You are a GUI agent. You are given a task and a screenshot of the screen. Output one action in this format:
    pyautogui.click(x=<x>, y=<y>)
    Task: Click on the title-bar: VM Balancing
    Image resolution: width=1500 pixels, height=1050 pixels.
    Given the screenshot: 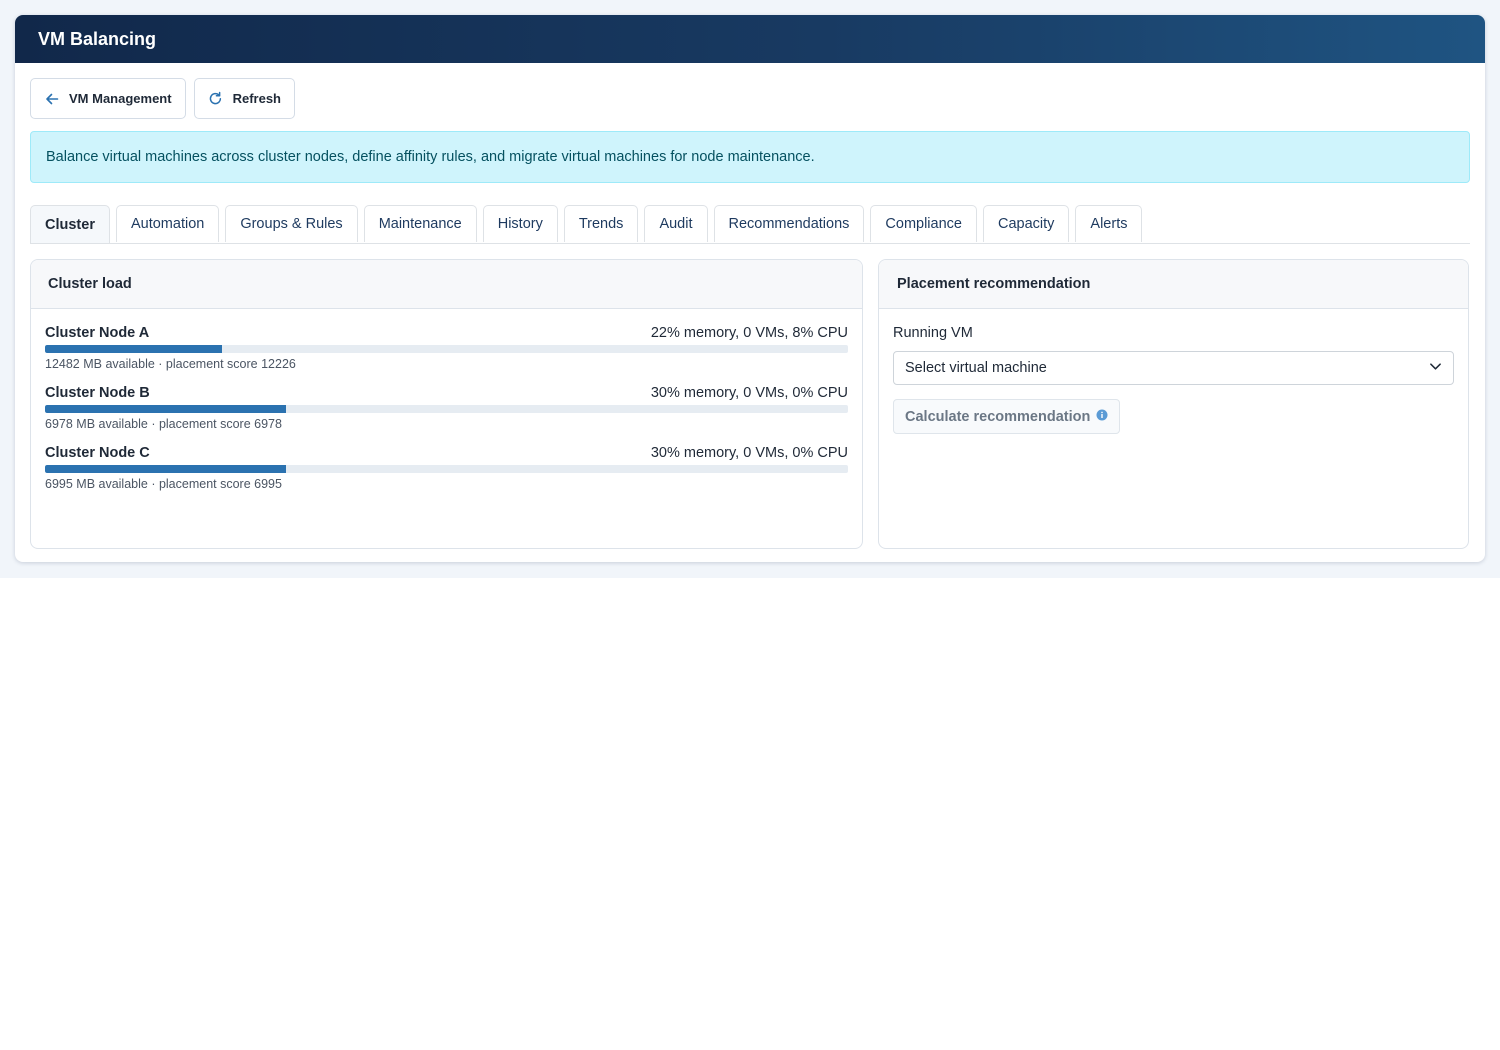 What is the action you would take?
    pyautogui.click(x=750, y=39)
    